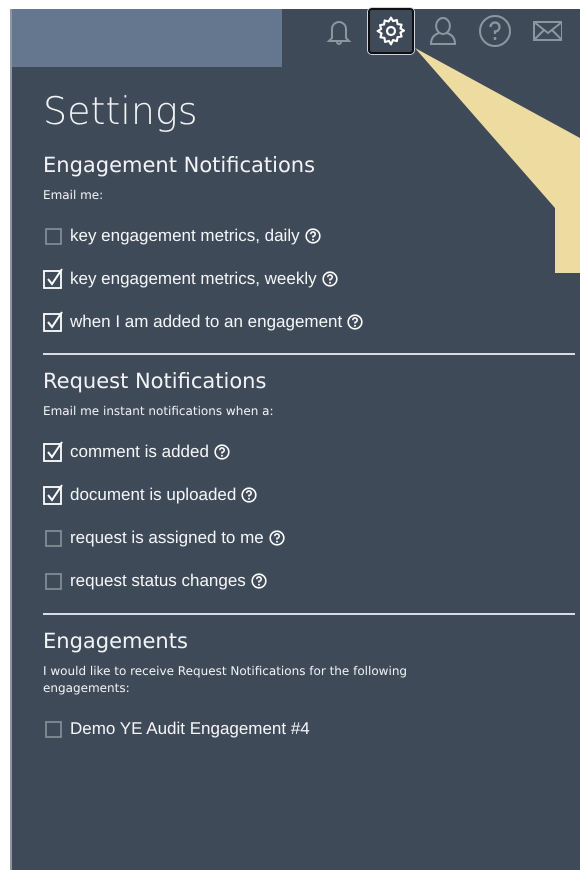 Image resolution: width=580 pixels, height=870 pixels. I want to click on option-label: comment is added, so click(139, 452).